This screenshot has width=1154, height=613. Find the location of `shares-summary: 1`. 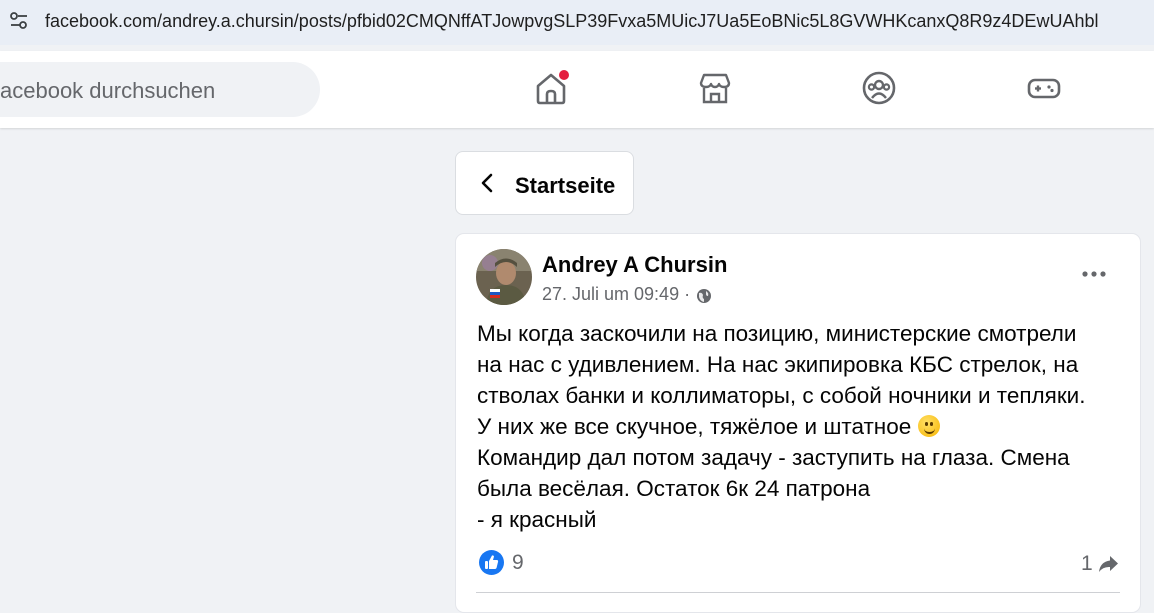

shares-summary: 1 is located at coordinates (1100, 564).